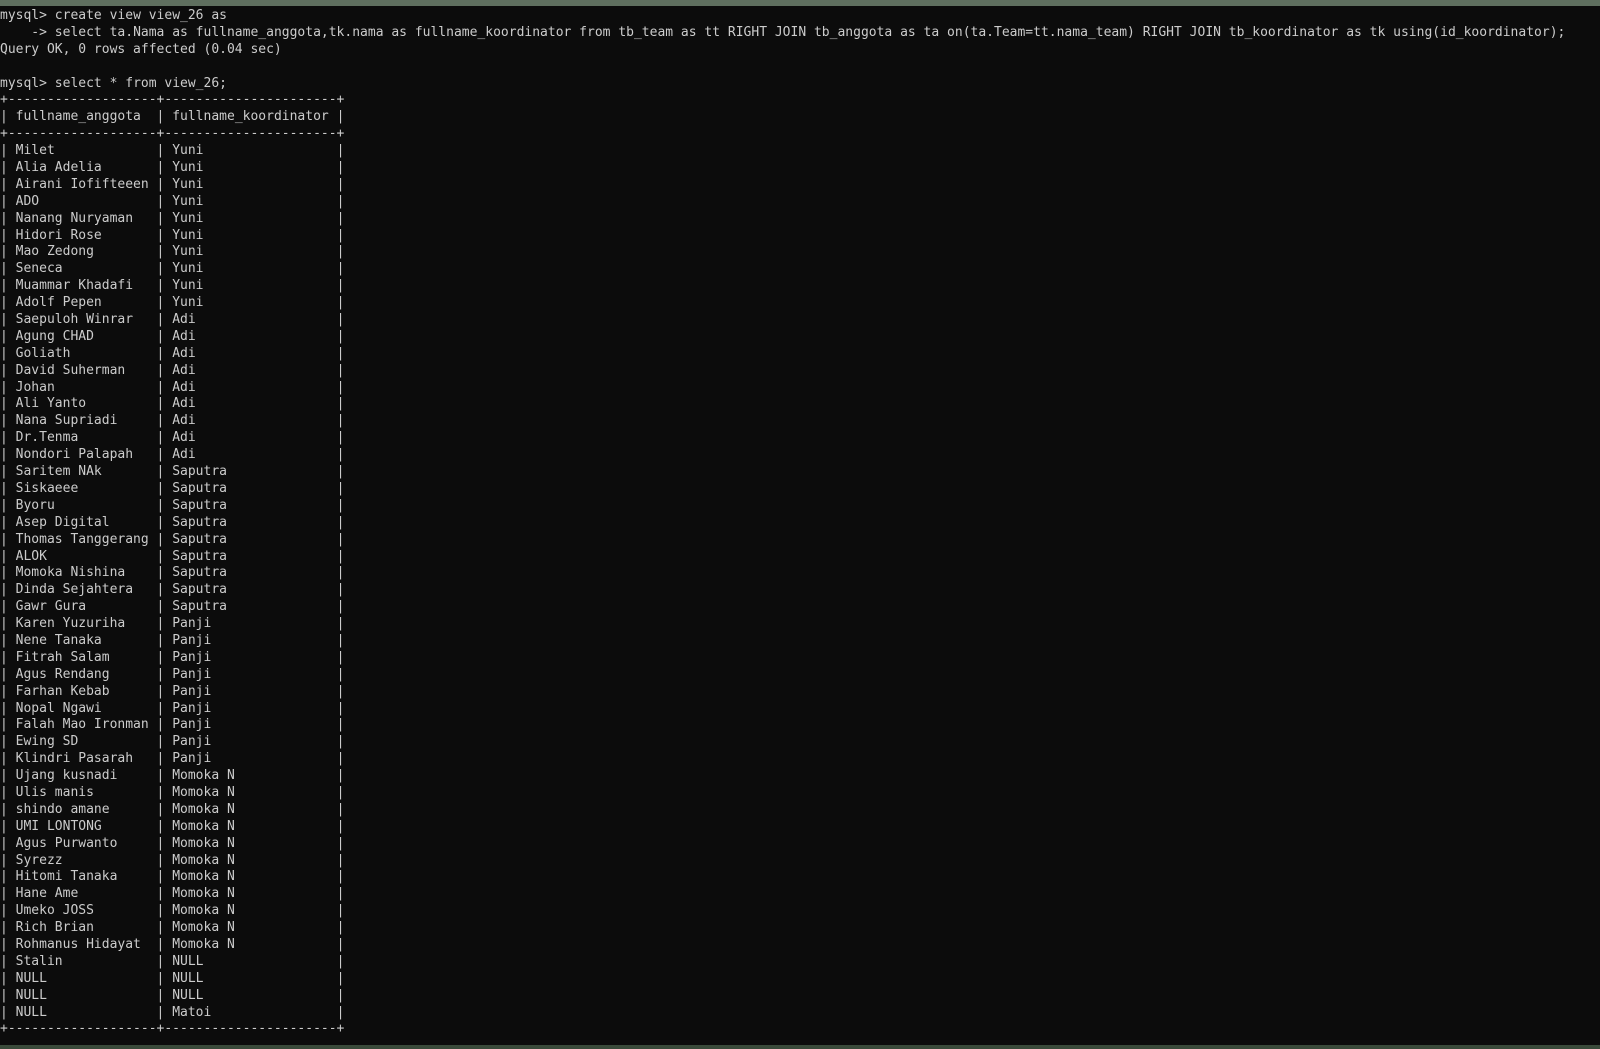 The height and width of the screenshot is (1049, 1600). I want to click on table-cell-fullname-anggota: Falah Mao Ironman, so click(82, 725).